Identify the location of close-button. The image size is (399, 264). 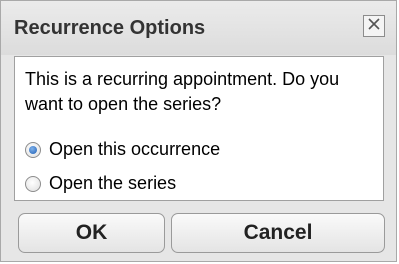
(374, 26).